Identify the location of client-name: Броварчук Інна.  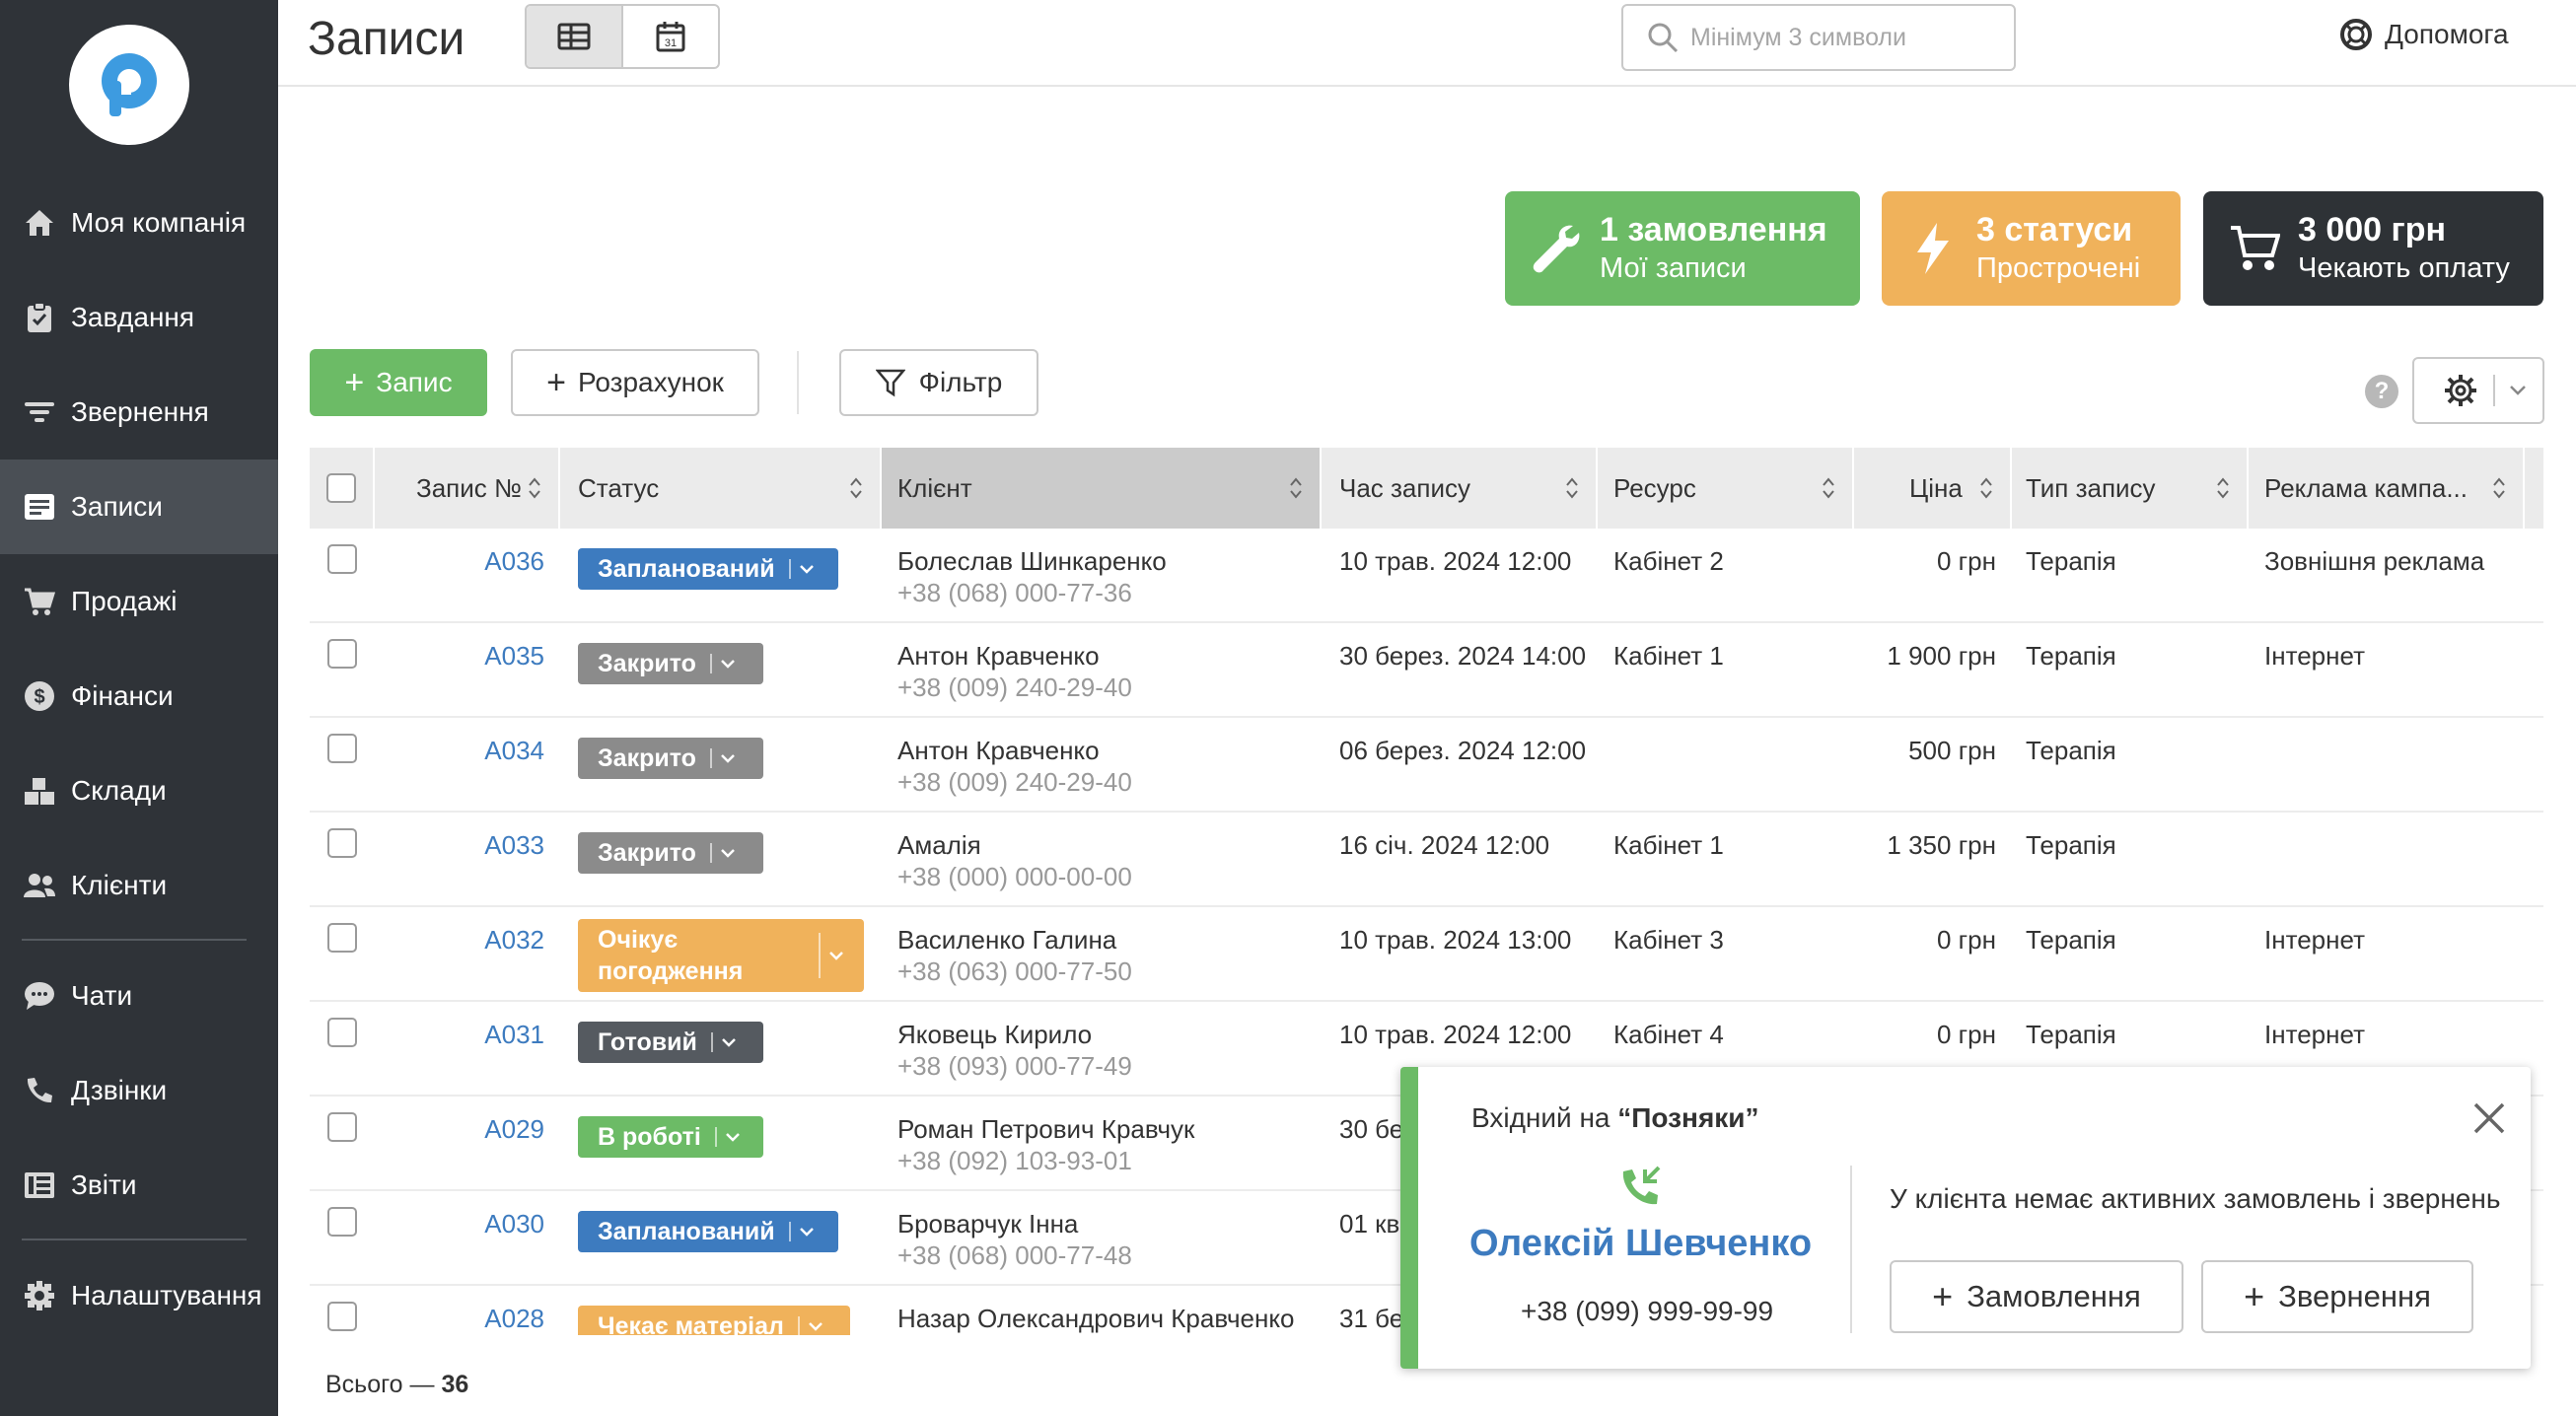
(988, 1224).